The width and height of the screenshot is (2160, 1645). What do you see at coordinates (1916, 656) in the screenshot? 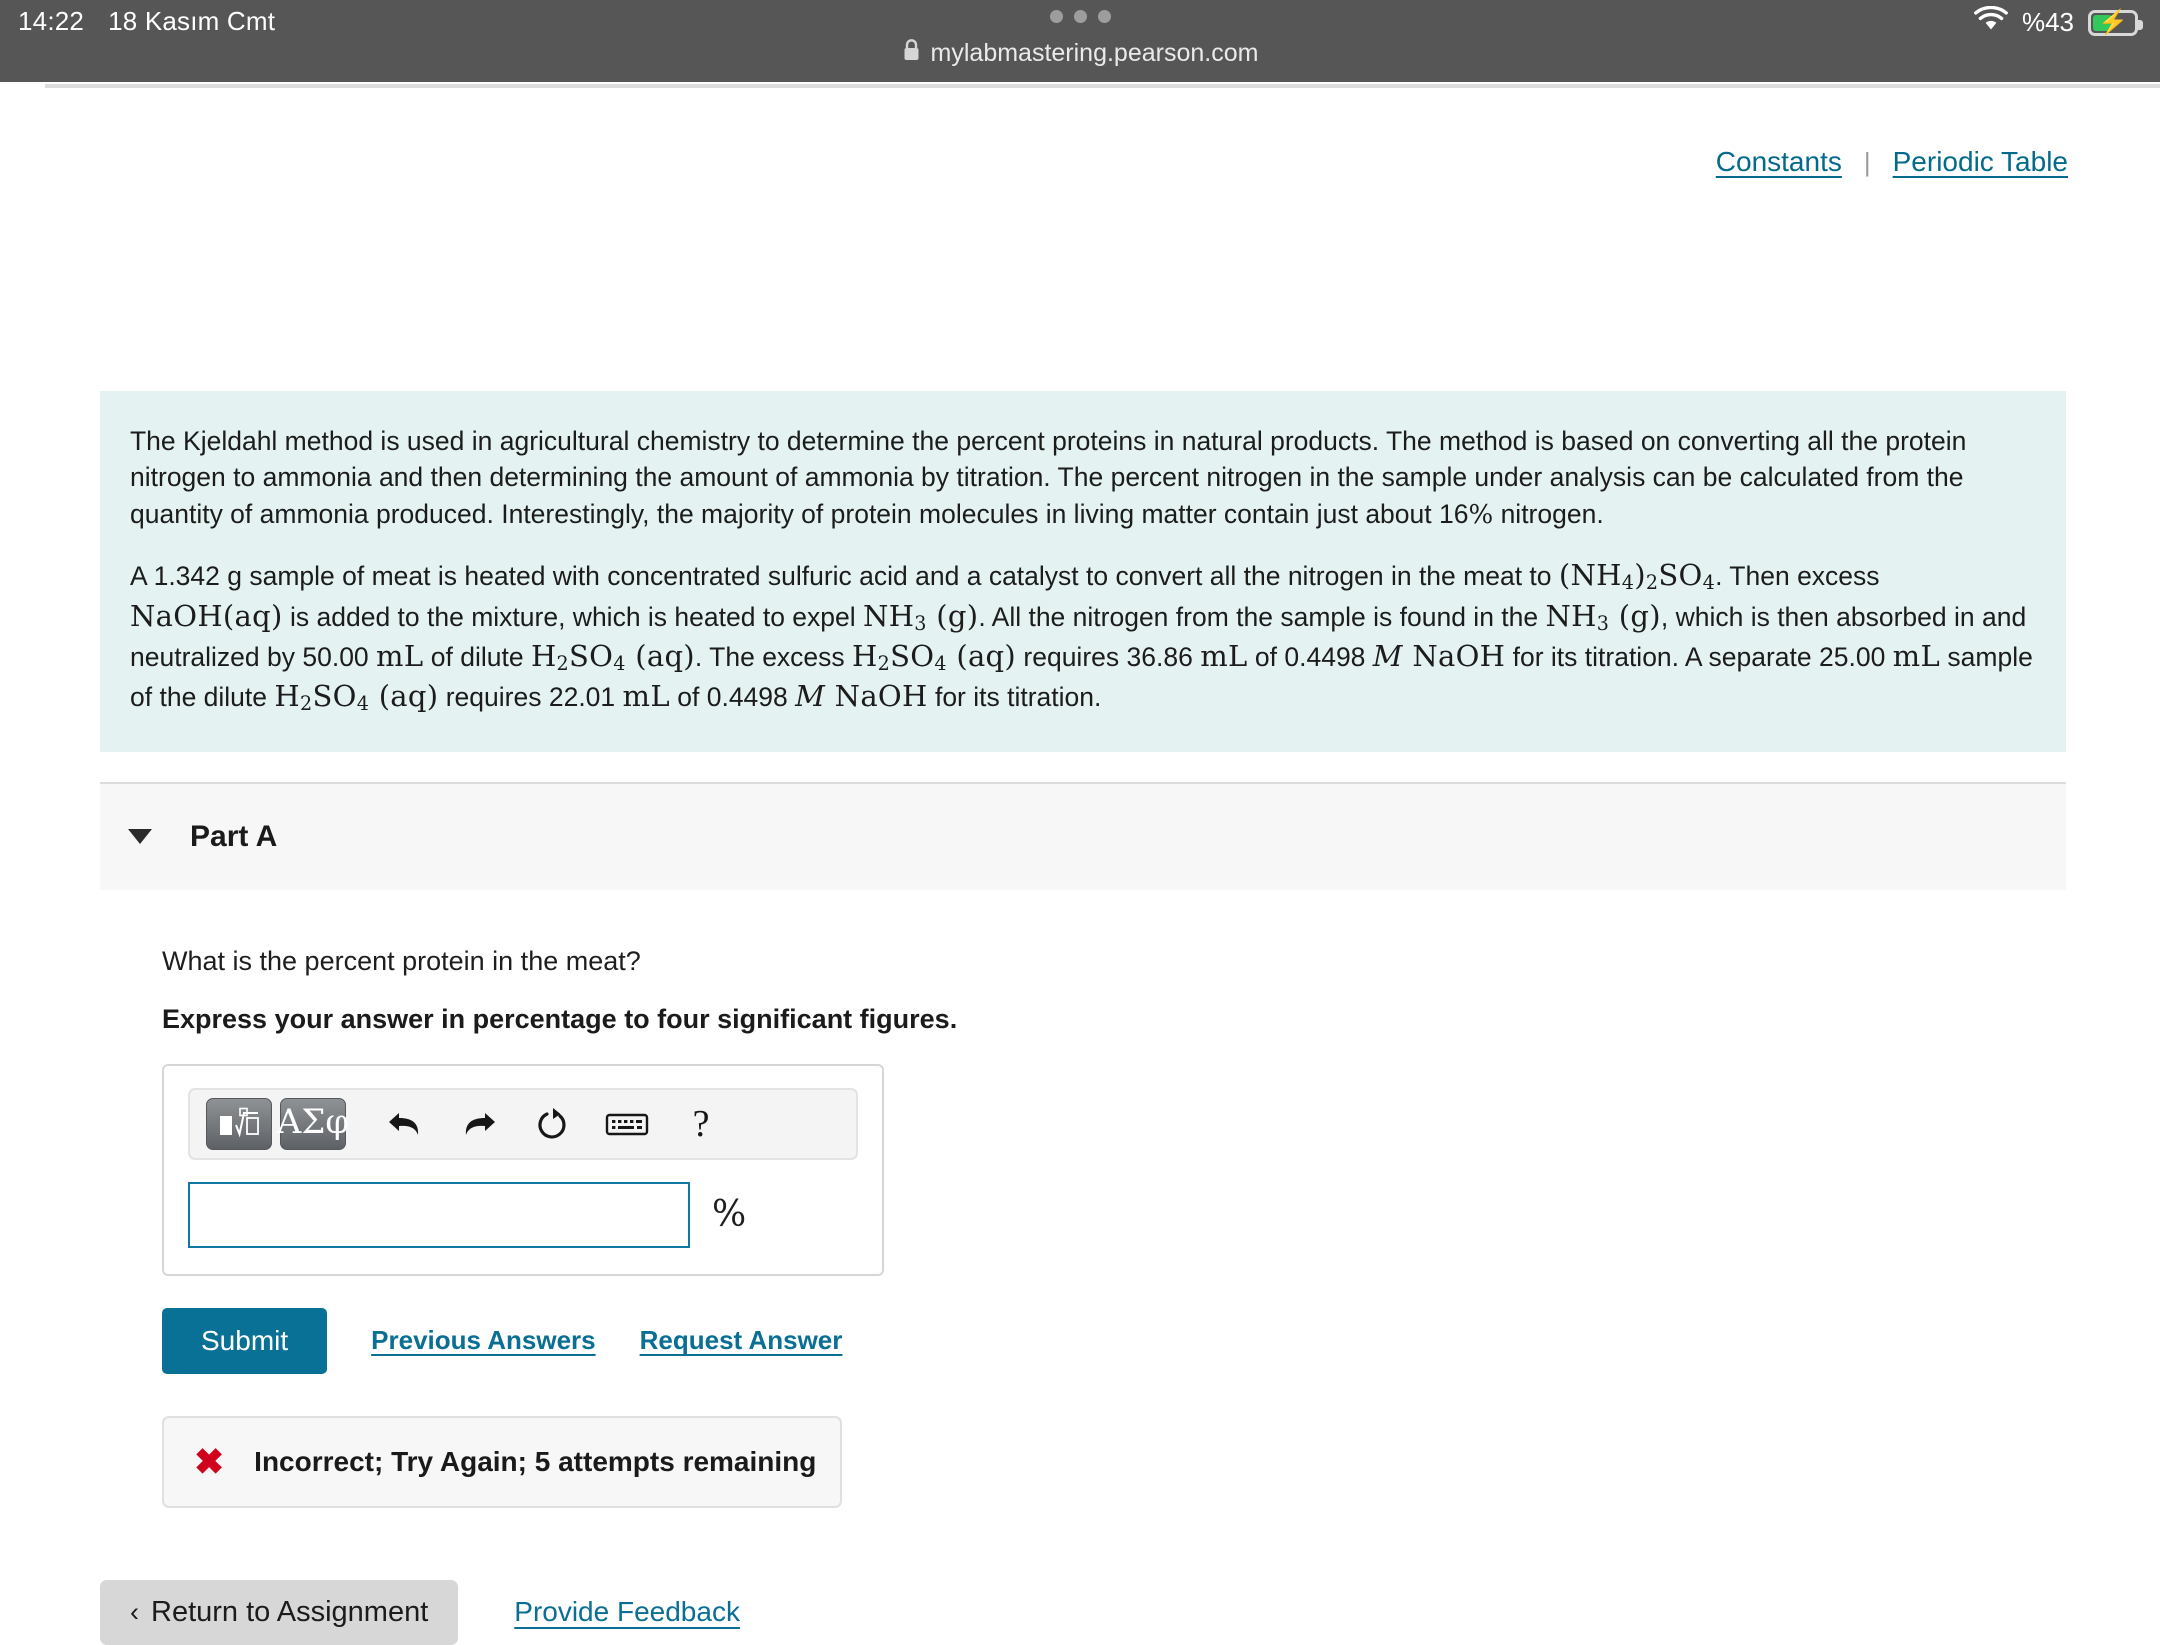
I see `unit-ml-3: mL` at bounding box center [1916, 656].